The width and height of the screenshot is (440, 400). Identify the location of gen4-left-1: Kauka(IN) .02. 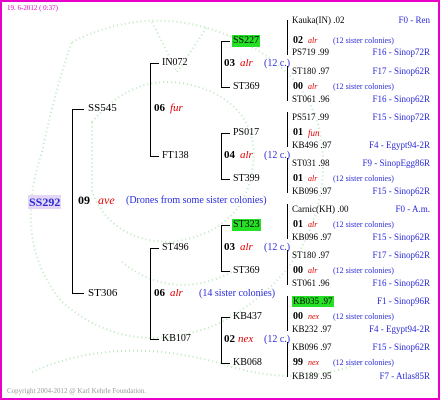
(318, 20).